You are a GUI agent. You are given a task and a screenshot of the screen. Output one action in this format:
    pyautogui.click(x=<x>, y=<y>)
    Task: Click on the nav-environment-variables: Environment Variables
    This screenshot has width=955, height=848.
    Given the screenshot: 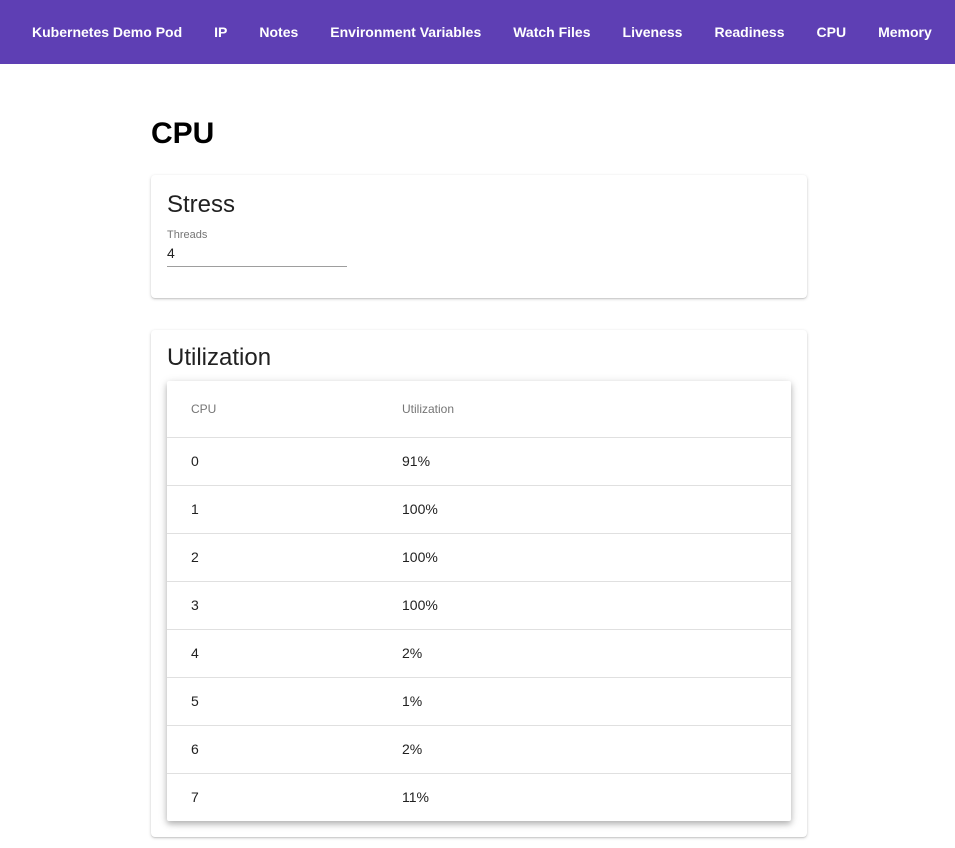 What is the action you would take?
    pyautogui.click(x=405, y=32)
    